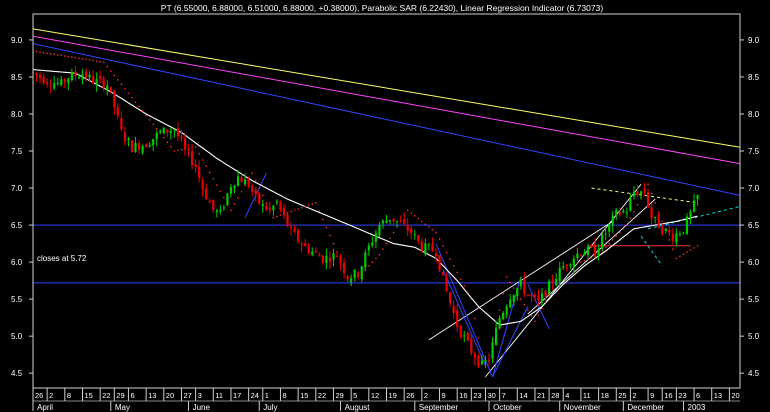 The height and width of the screenshot is (412, 770). Describe the element at coordinates (541, 395) in the screenshot. I see `x-day-label: 21` at that location.